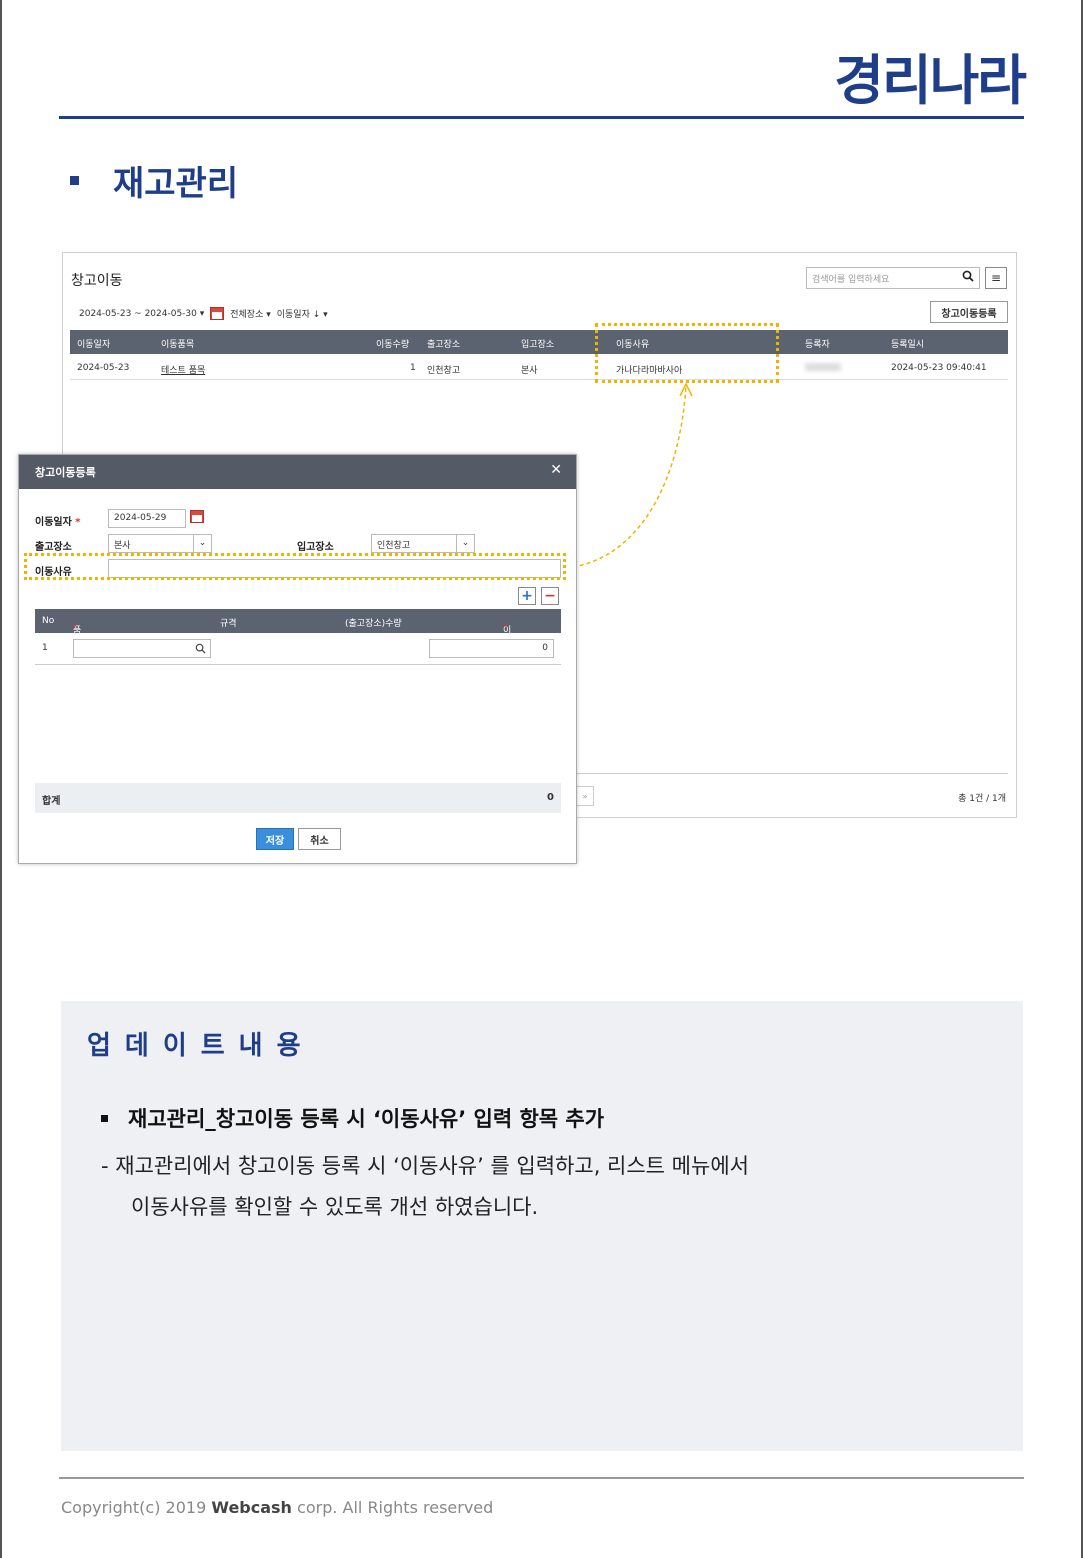 The height and width of the screenshot is (1558, 1083). What do you see at coordinates (48, 621) in the screenshot?
I see `col-no: No` at bounding box center [48, 621].